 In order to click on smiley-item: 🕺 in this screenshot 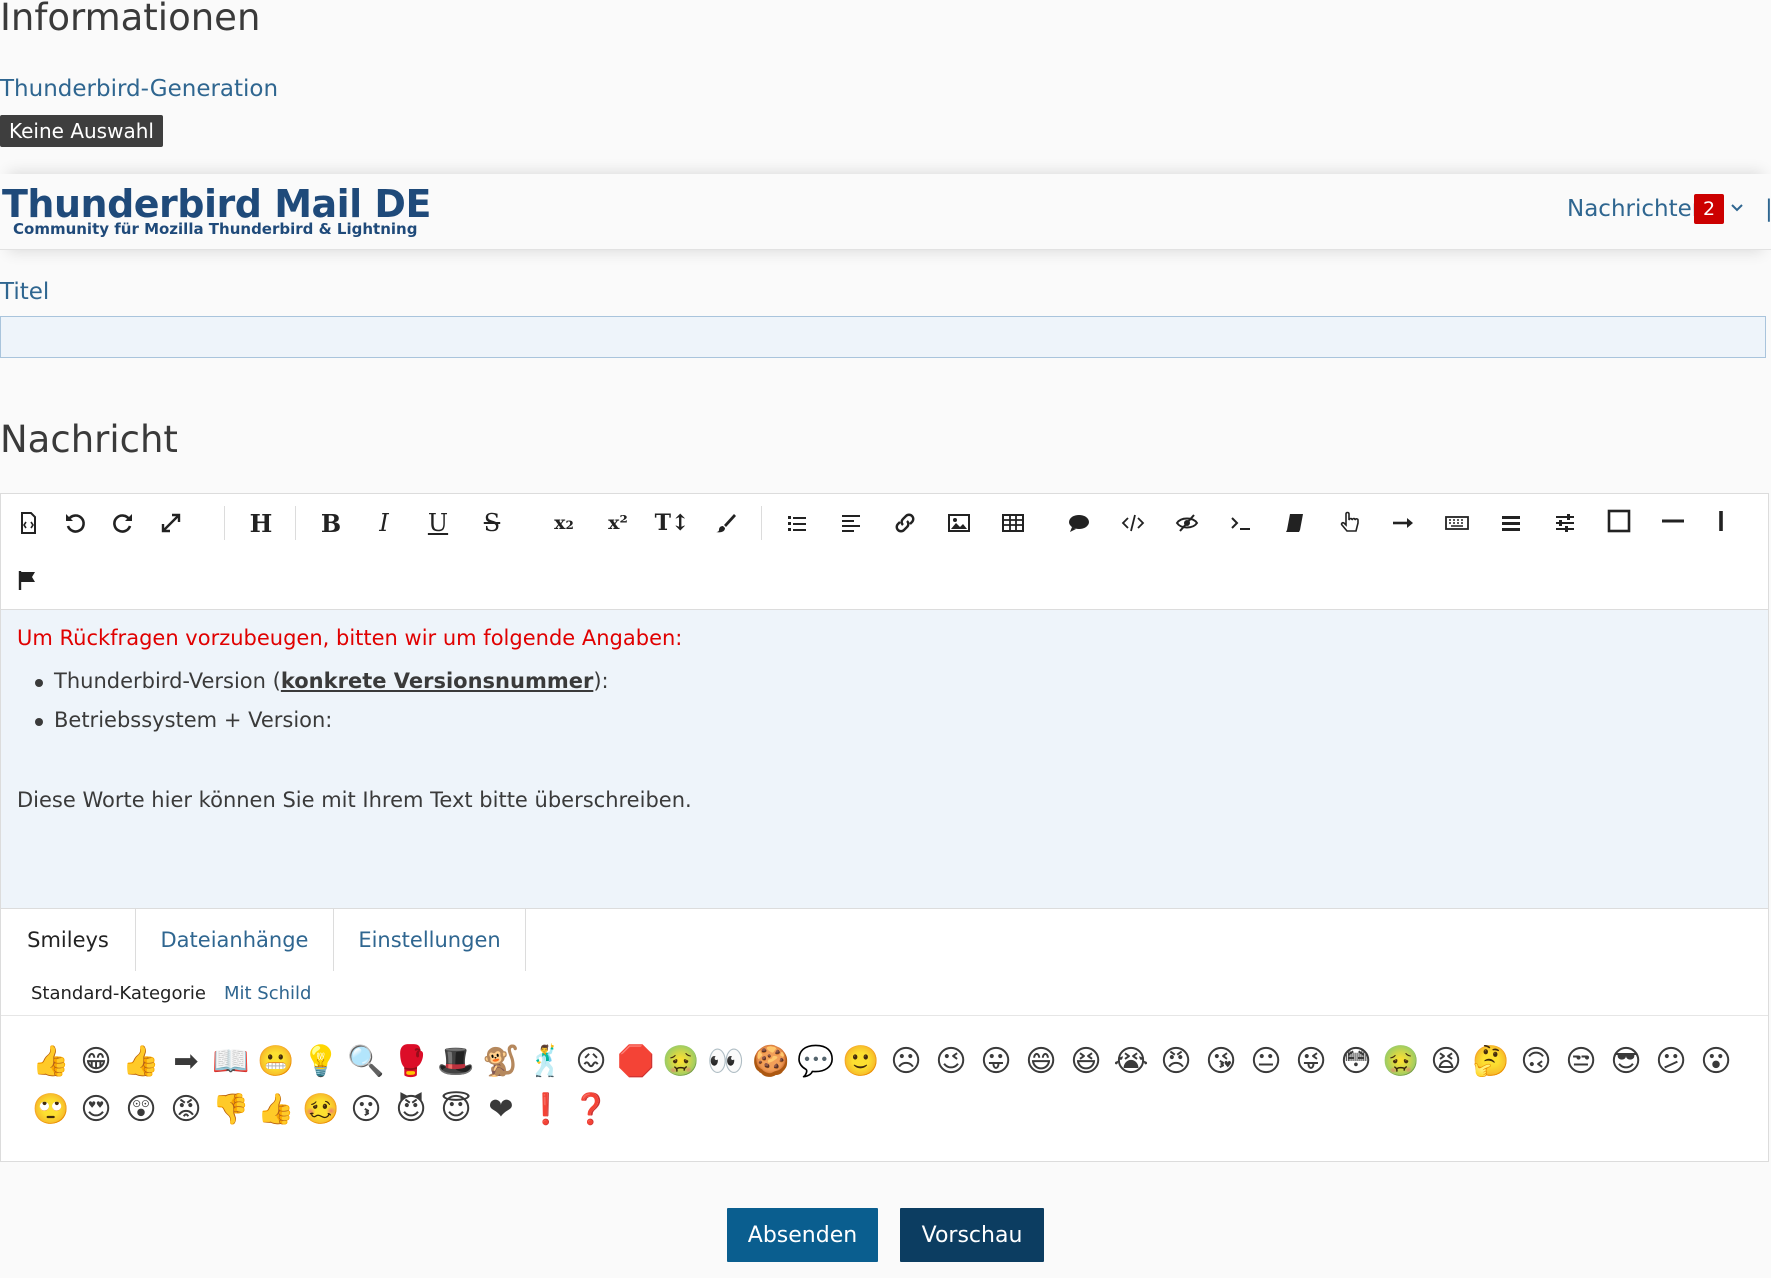, I will do `click(546, 1062)`.